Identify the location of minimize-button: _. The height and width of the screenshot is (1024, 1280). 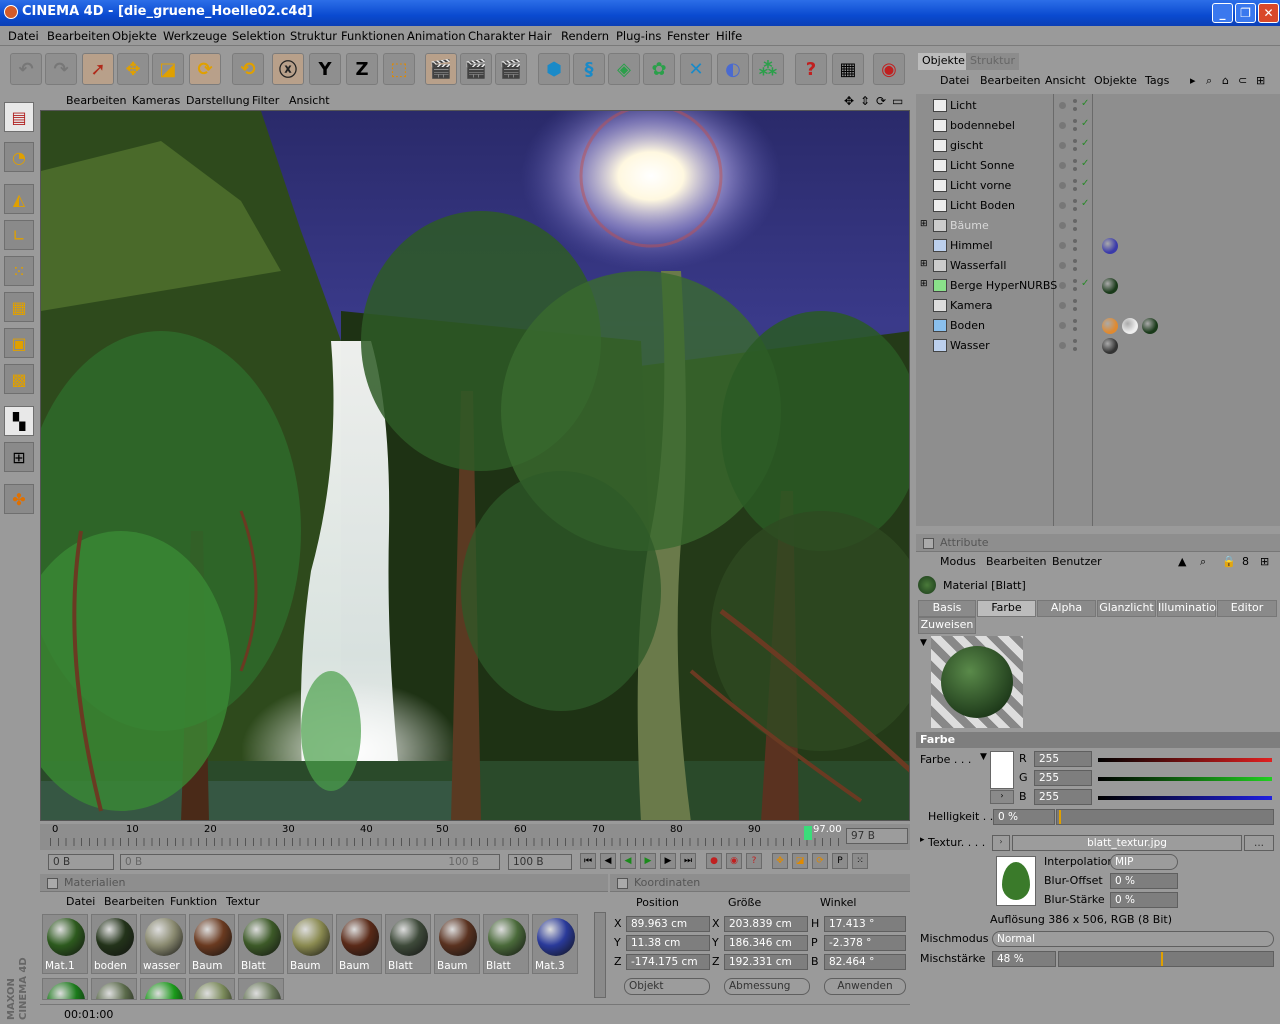
(1222, 13).